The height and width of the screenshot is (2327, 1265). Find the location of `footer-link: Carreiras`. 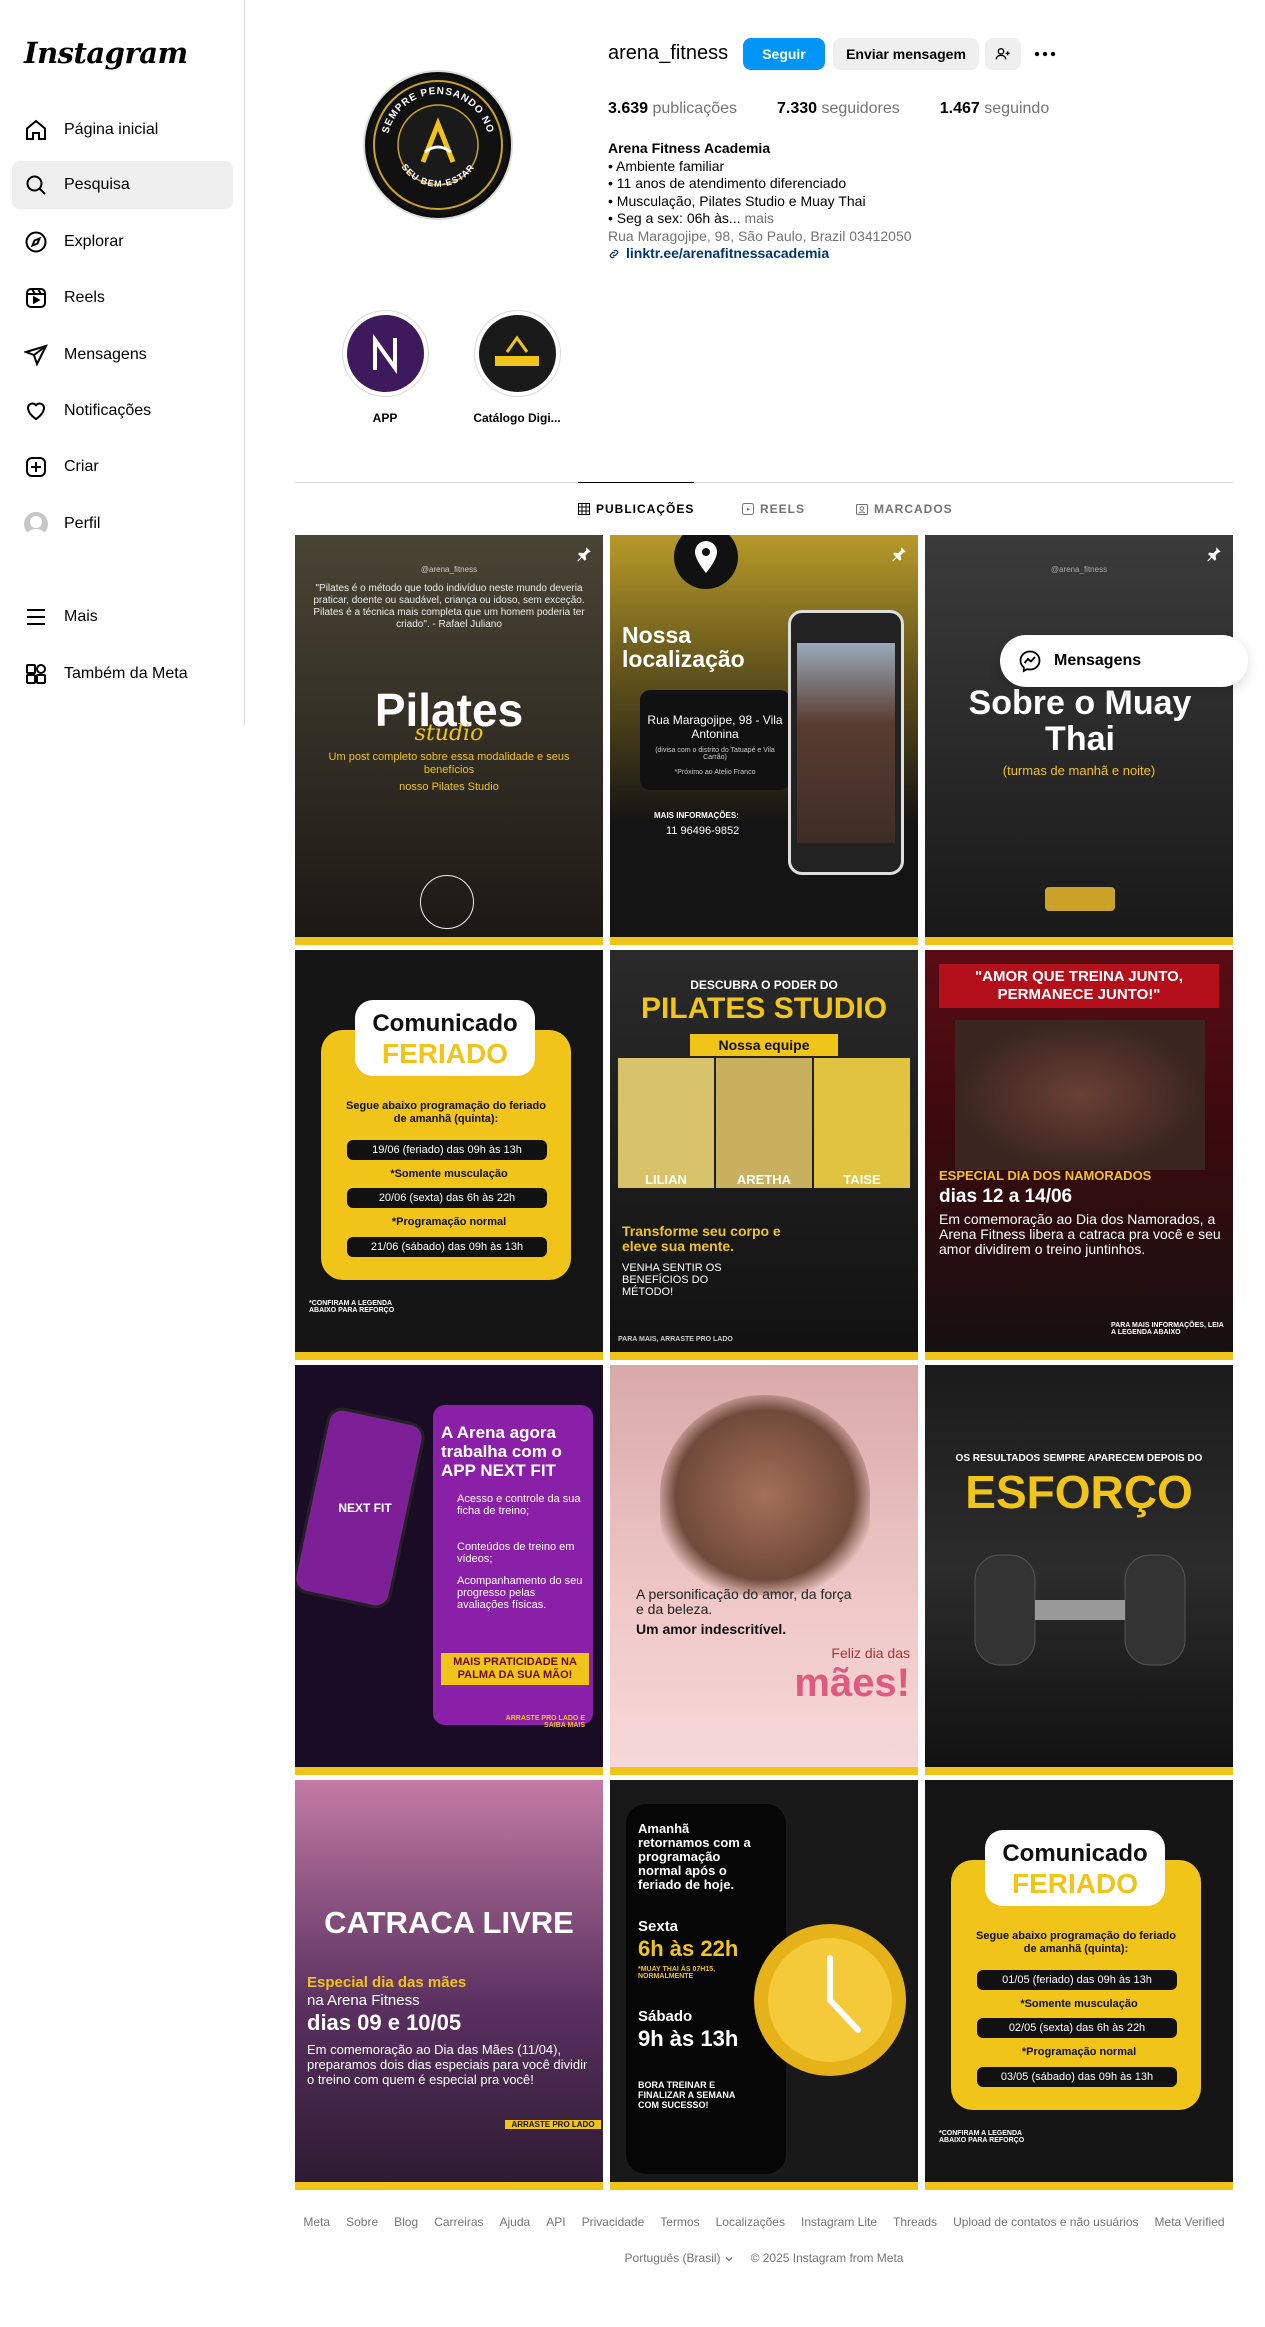

footer-link: Carreiras is located at coordinates (458, 2222).